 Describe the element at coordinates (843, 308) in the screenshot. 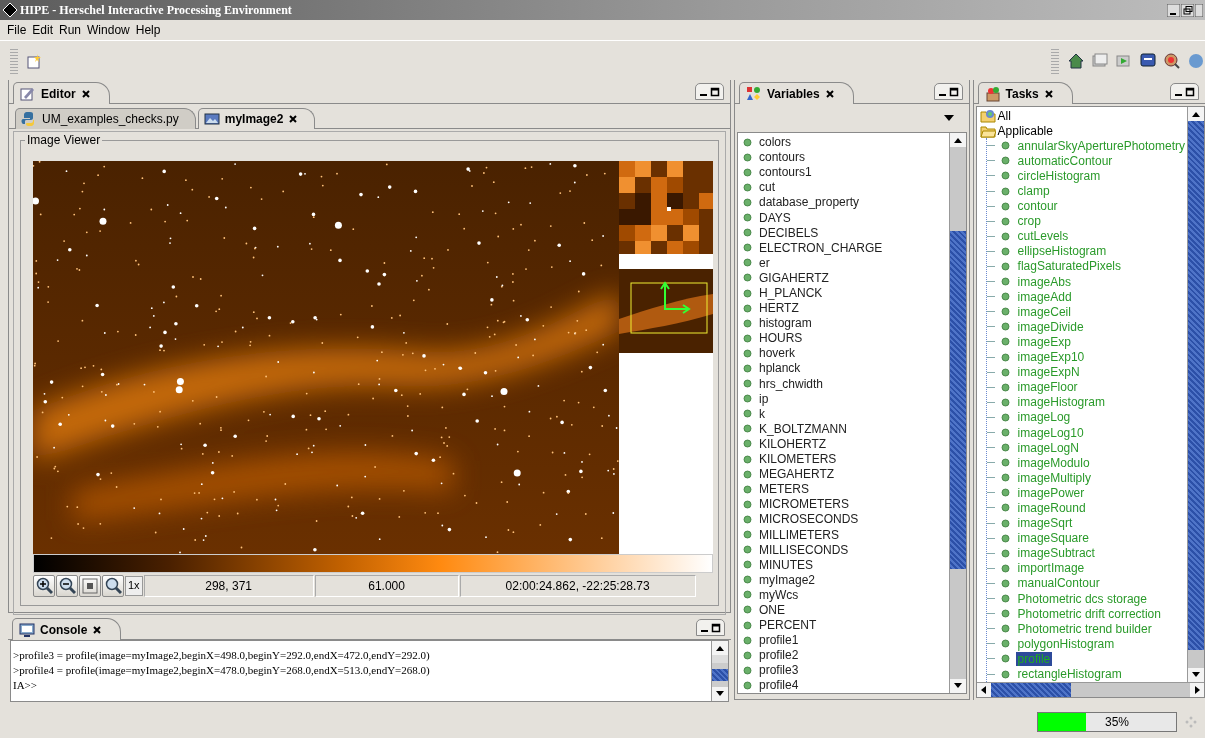

I see `variable-item: HERTZ` at that location.